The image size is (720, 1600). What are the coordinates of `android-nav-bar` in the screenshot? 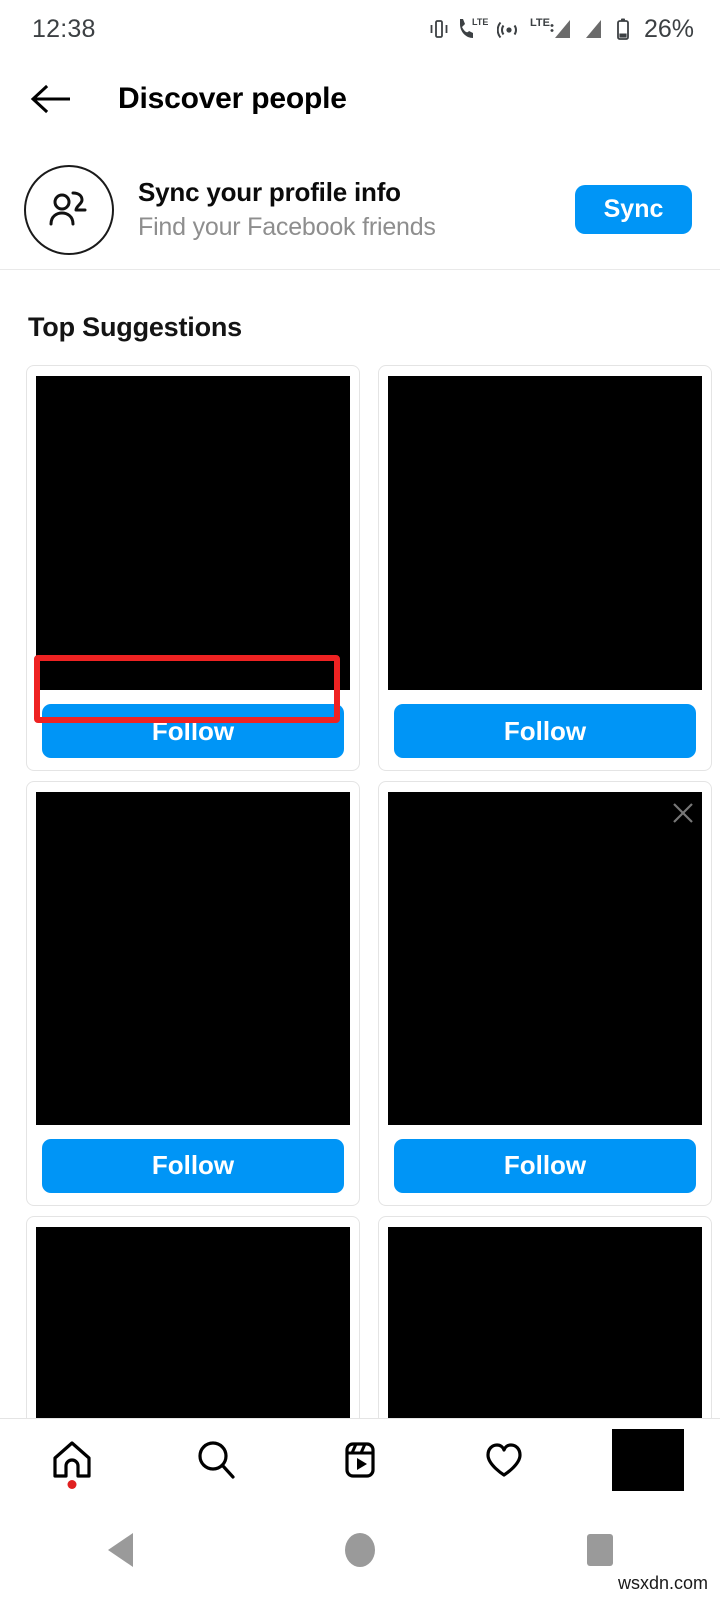 It's located at (360, 1550).